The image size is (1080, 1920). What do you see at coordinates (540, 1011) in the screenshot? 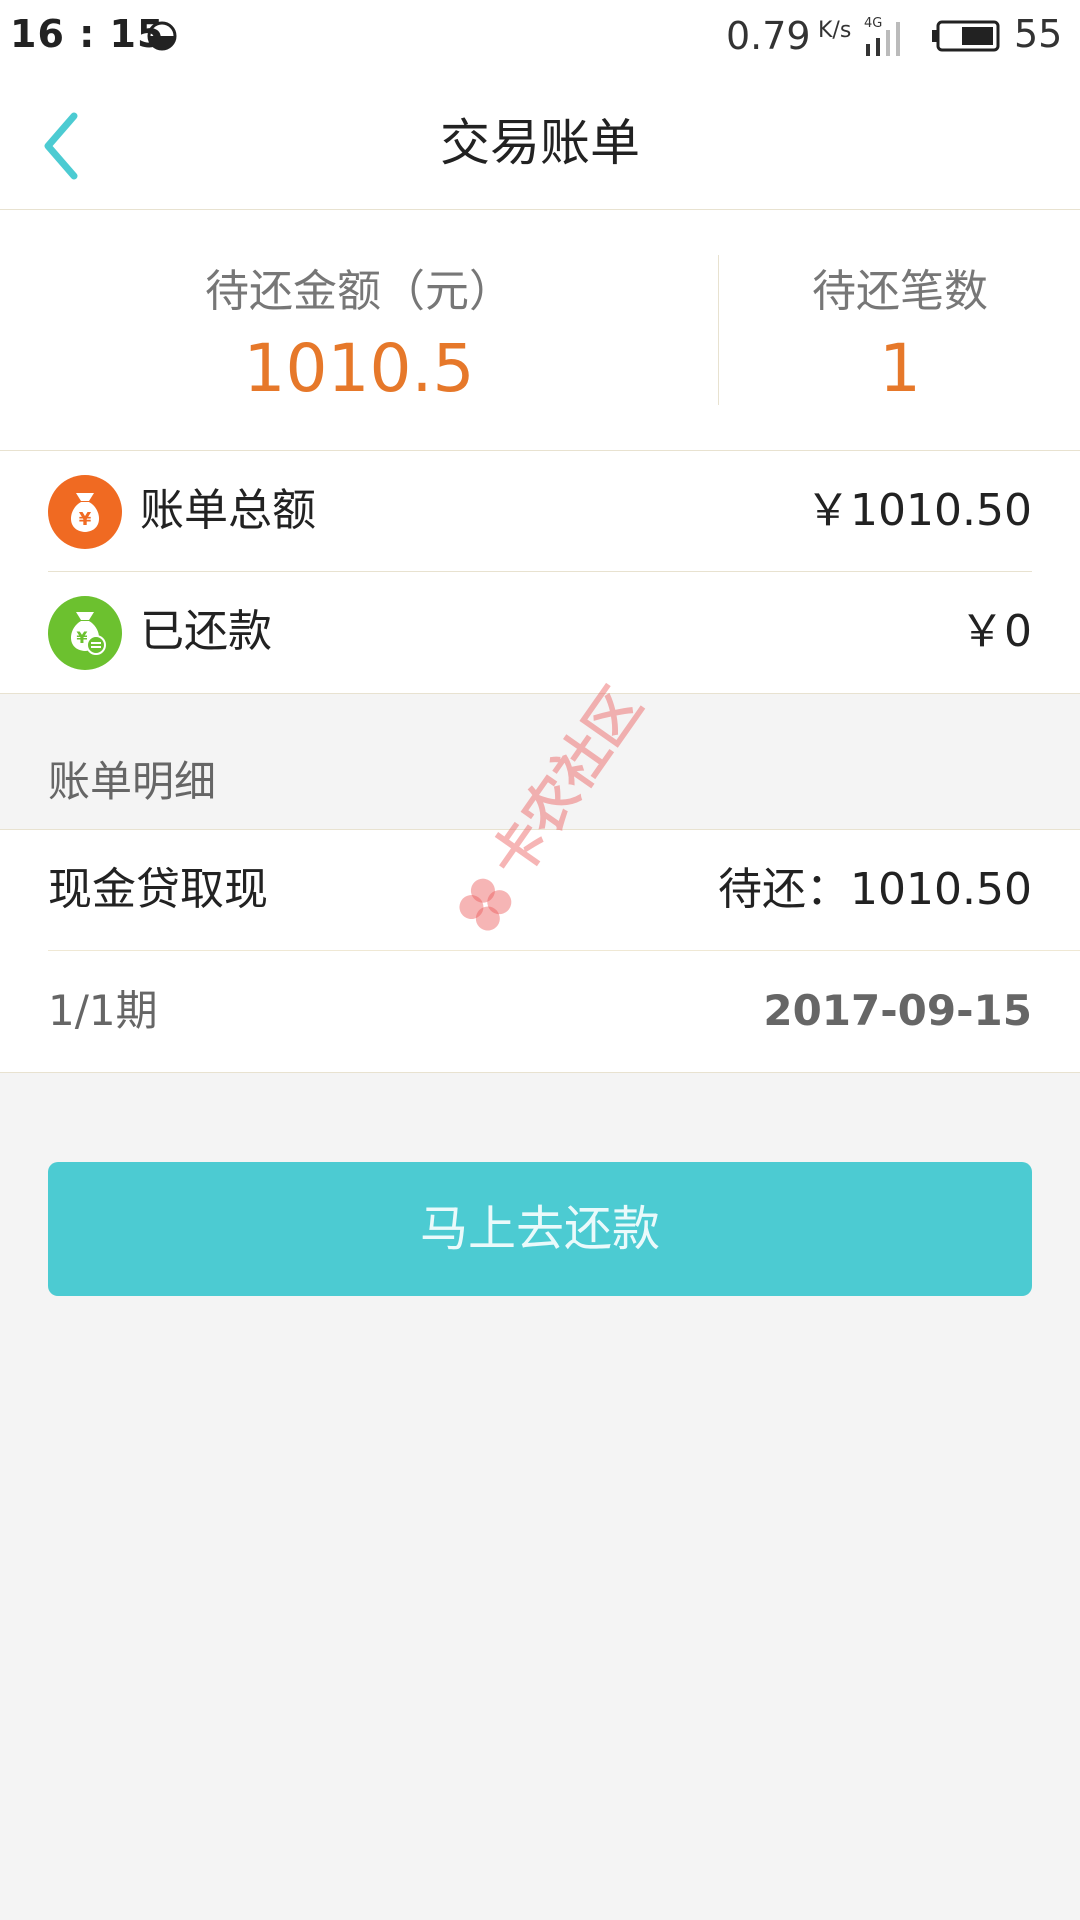
I see `detail-period-row: 1/1期 2017-09-15` at bounding box center [540, 1011].